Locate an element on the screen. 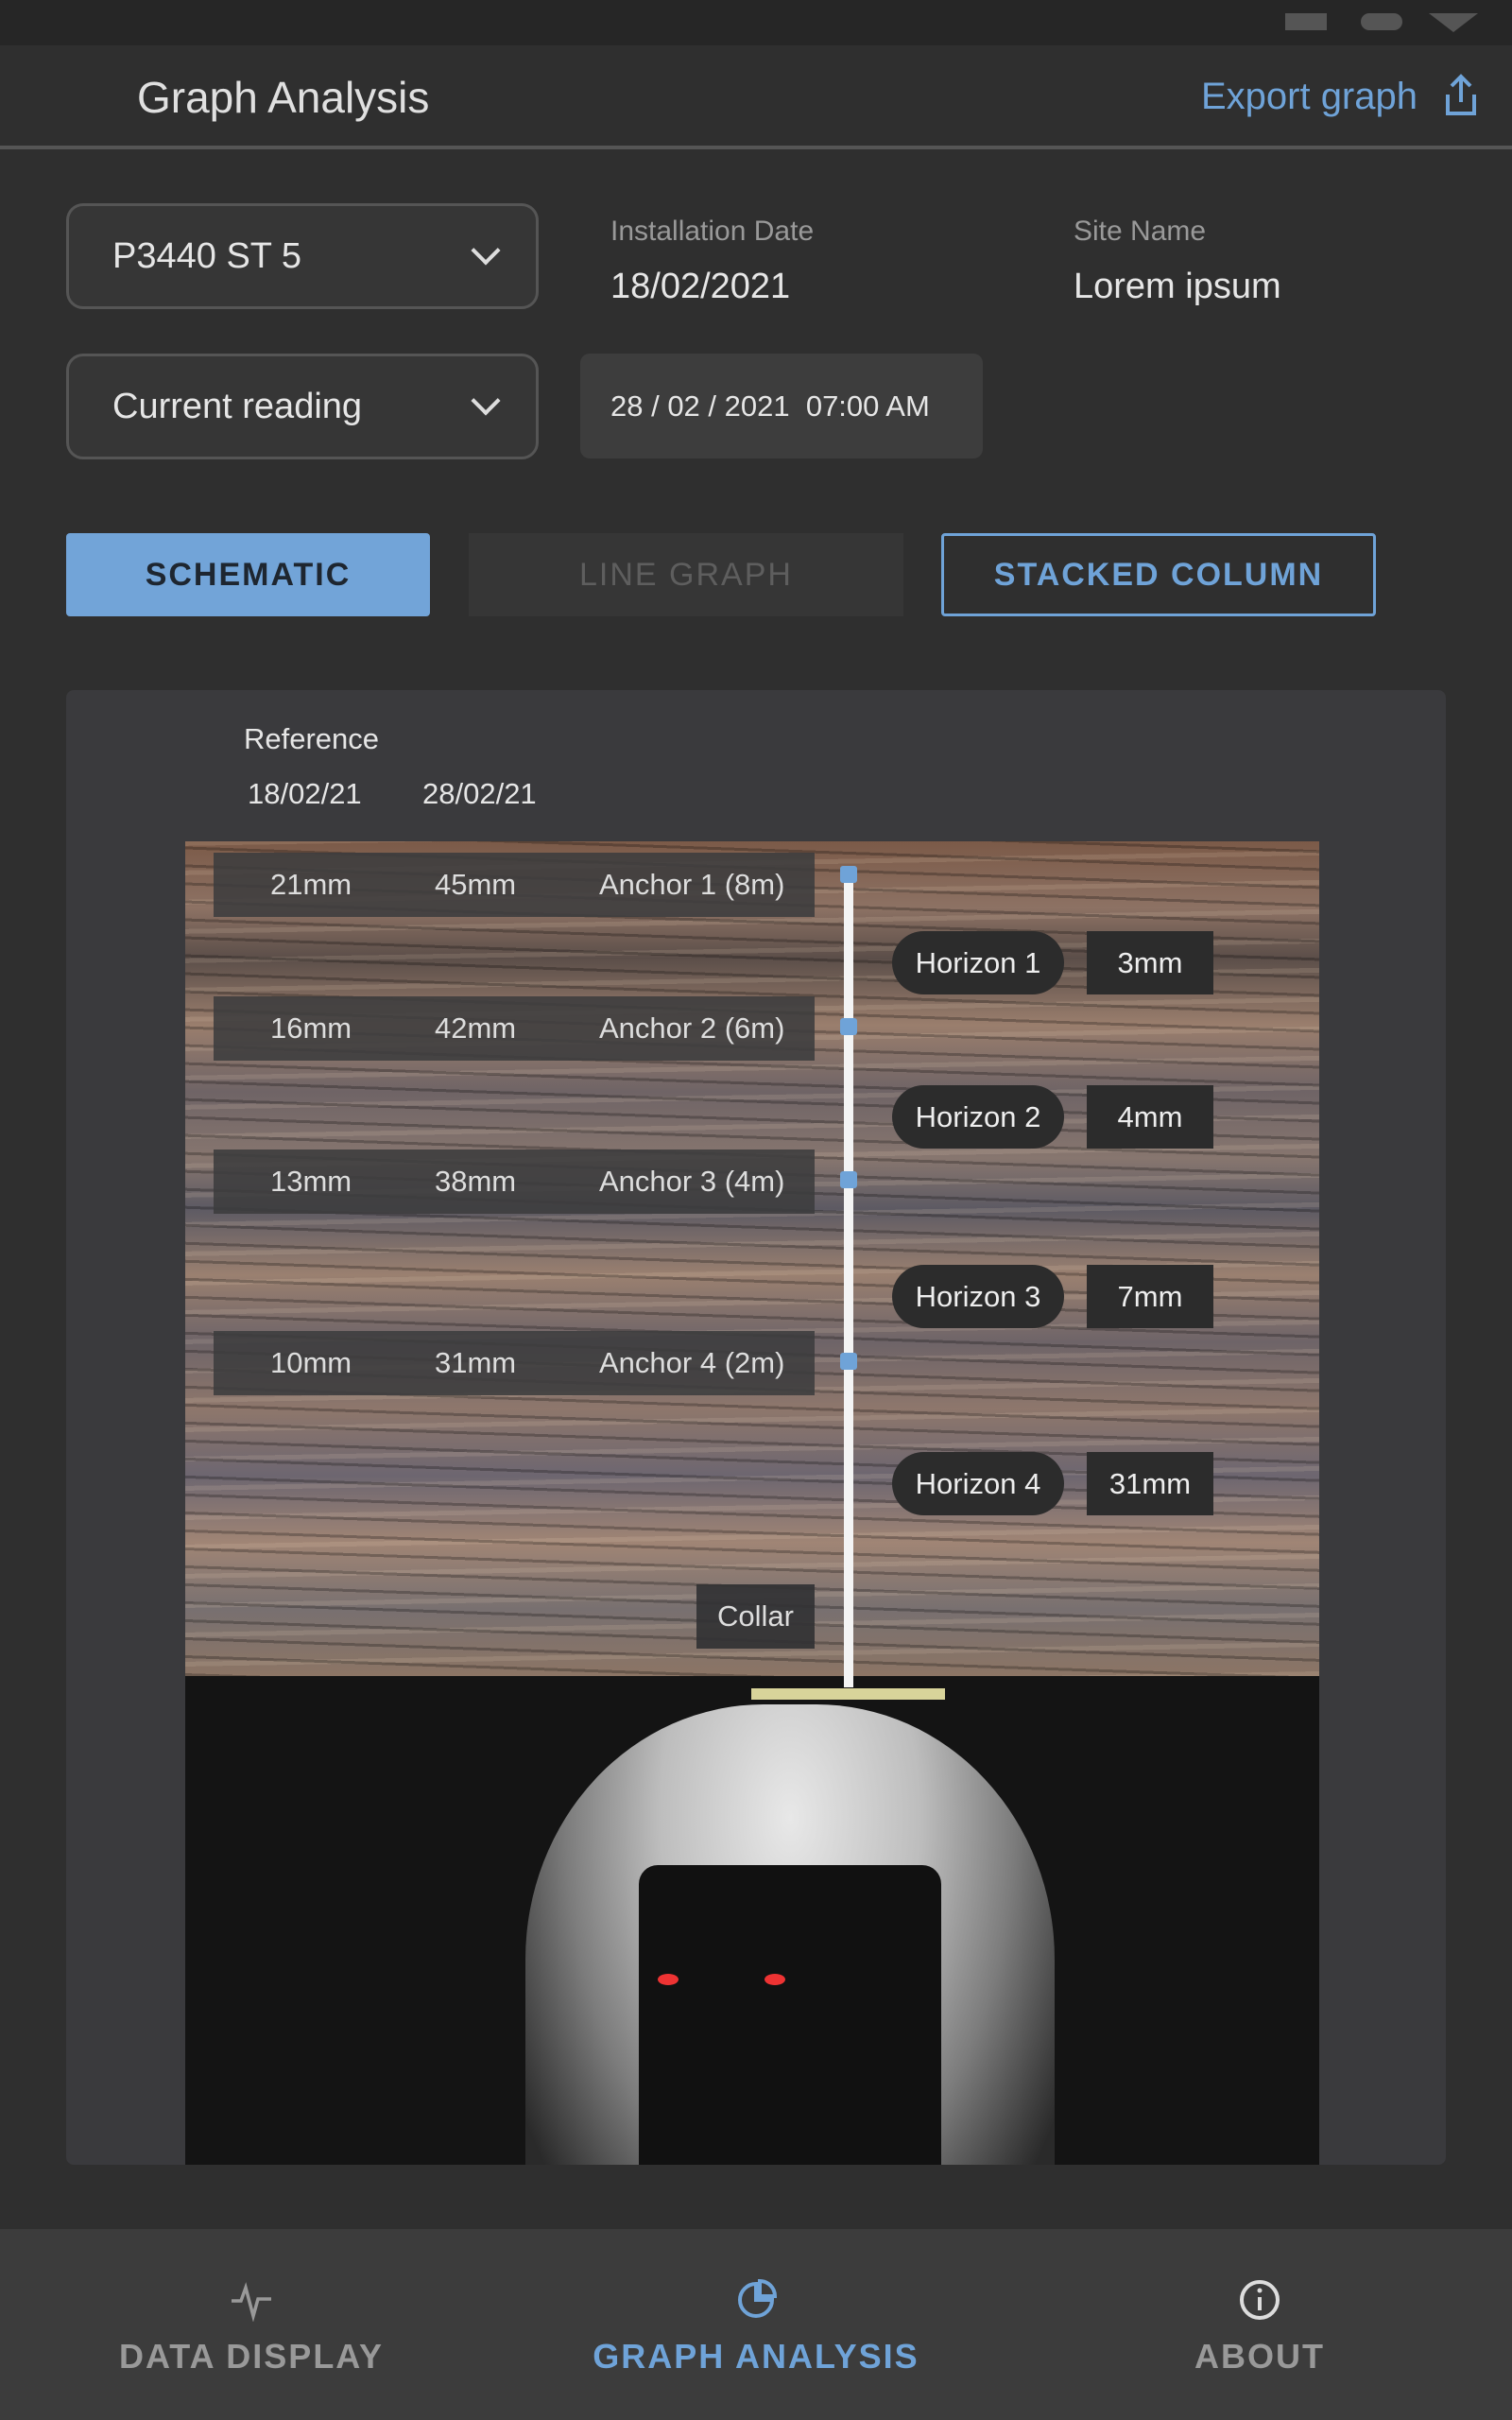  site-name-label: Site Name is located at coordinates (1140, 231).